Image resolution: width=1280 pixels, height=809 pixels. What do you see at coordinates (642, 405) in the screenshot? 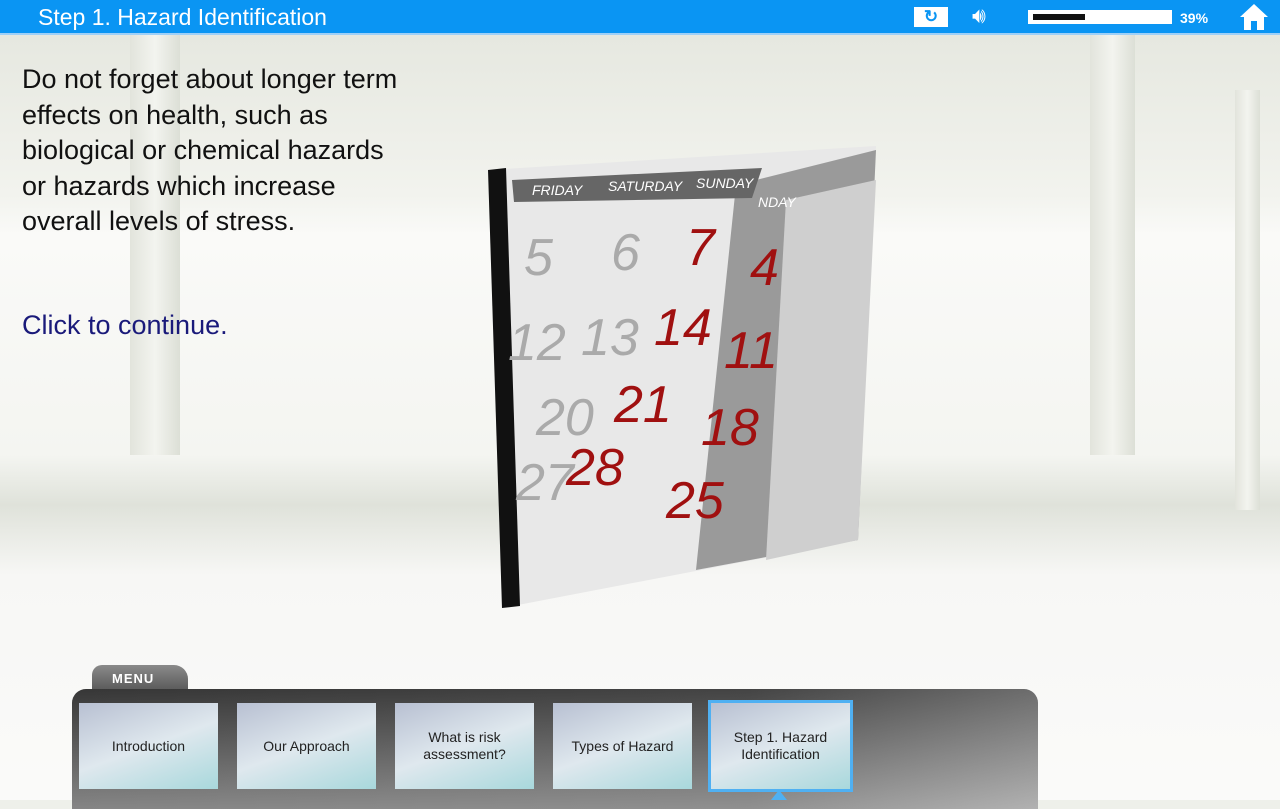
I see `calendar-date: 21` at bounding box center [642, 405].